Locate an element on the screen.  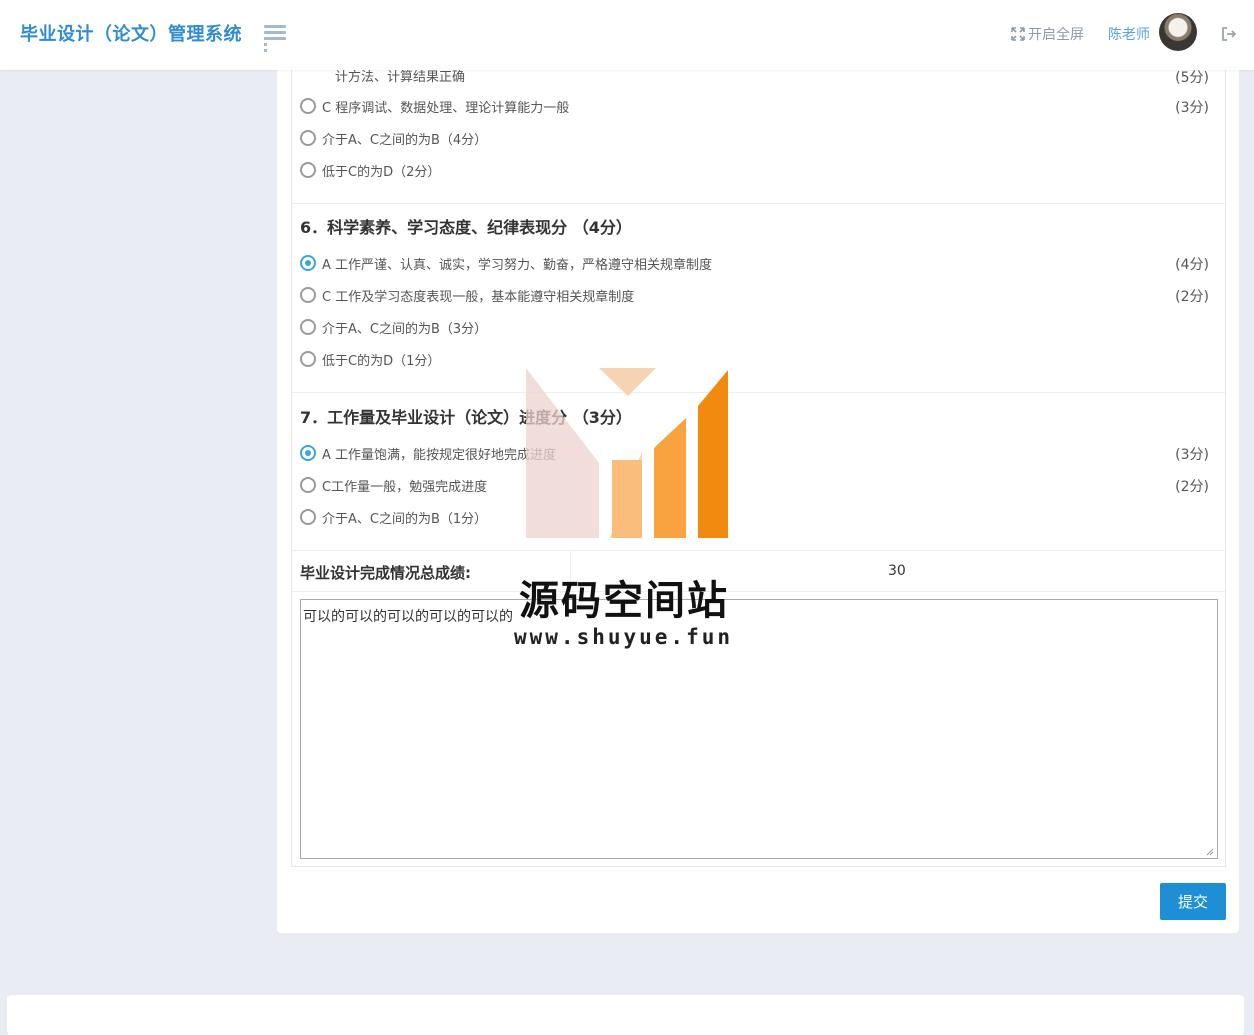
question-6-title: 6．科学素养、学习态度、纪律表现分 （4分） is located at coordinates (466, 227).